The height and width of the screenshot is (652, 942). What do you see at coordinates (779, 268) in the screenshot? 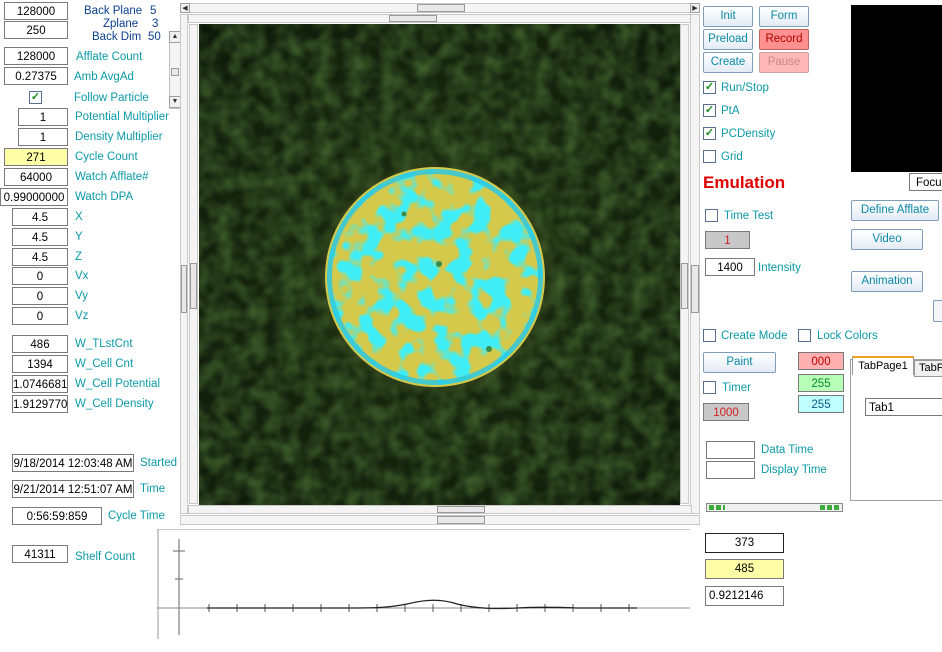
I see `intensity-label: Intensity` at bounding box center [779, 268].